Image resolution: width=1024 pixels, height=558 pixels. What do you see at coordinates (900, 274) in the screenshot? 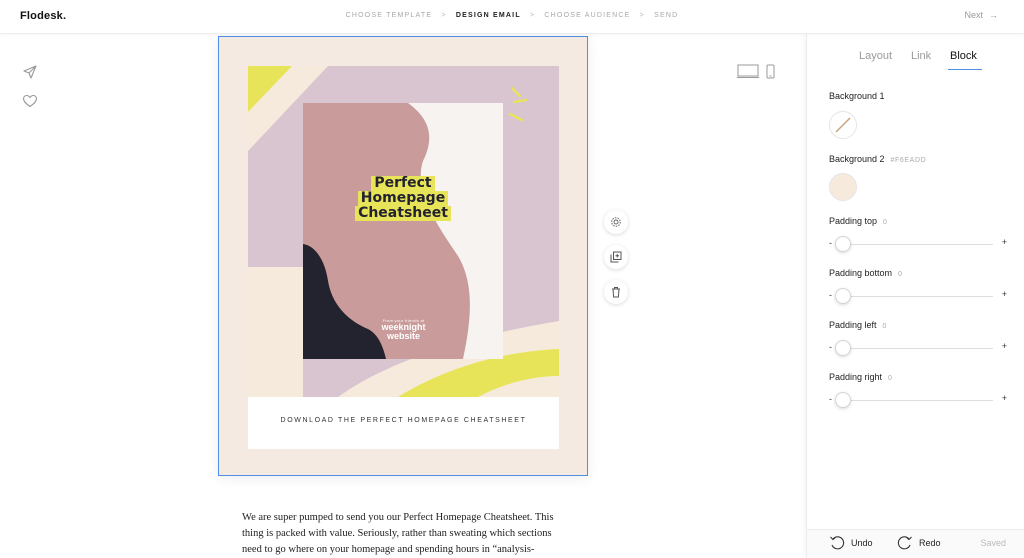
I see `padding-bottom-value: 0` at bounding box center [900, 274].